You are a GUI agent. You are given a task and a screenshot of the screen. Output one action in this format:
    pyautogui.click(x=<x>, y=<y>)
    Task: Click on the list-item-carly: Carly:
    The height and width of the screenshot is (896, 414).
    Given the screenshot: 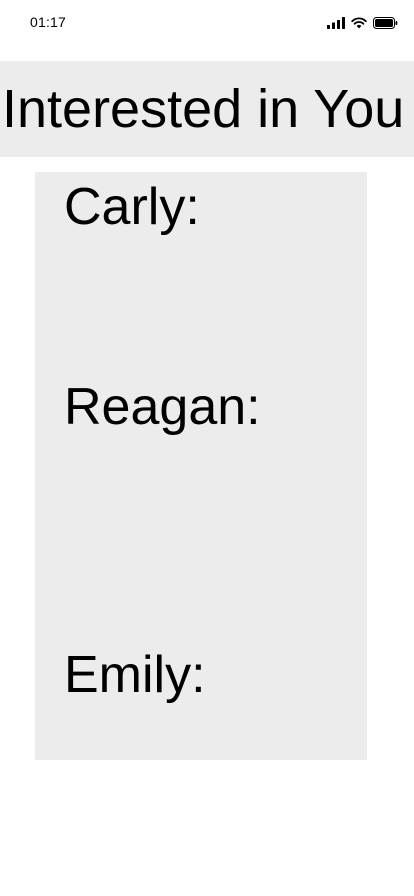 What is the action you would take?
    pyautogui.click(x=132, y=207)
    